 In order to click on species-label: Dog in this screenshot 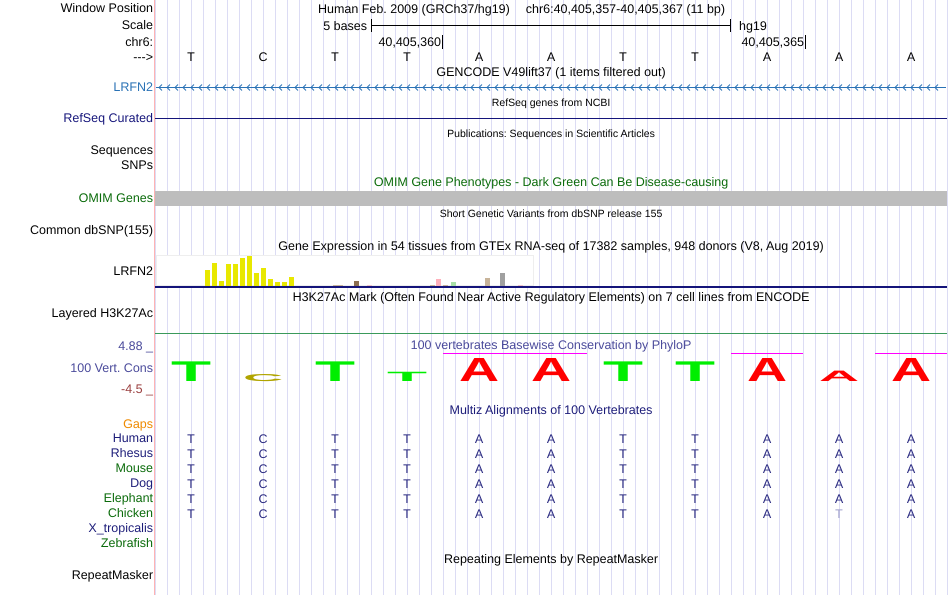, I will do `click(141, 483)`.